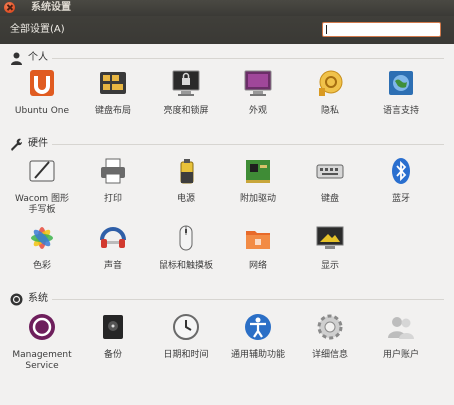 Image resolution: width=454 pixels, height=405 pixels. I want to click on power-icon, so click(187, 171).